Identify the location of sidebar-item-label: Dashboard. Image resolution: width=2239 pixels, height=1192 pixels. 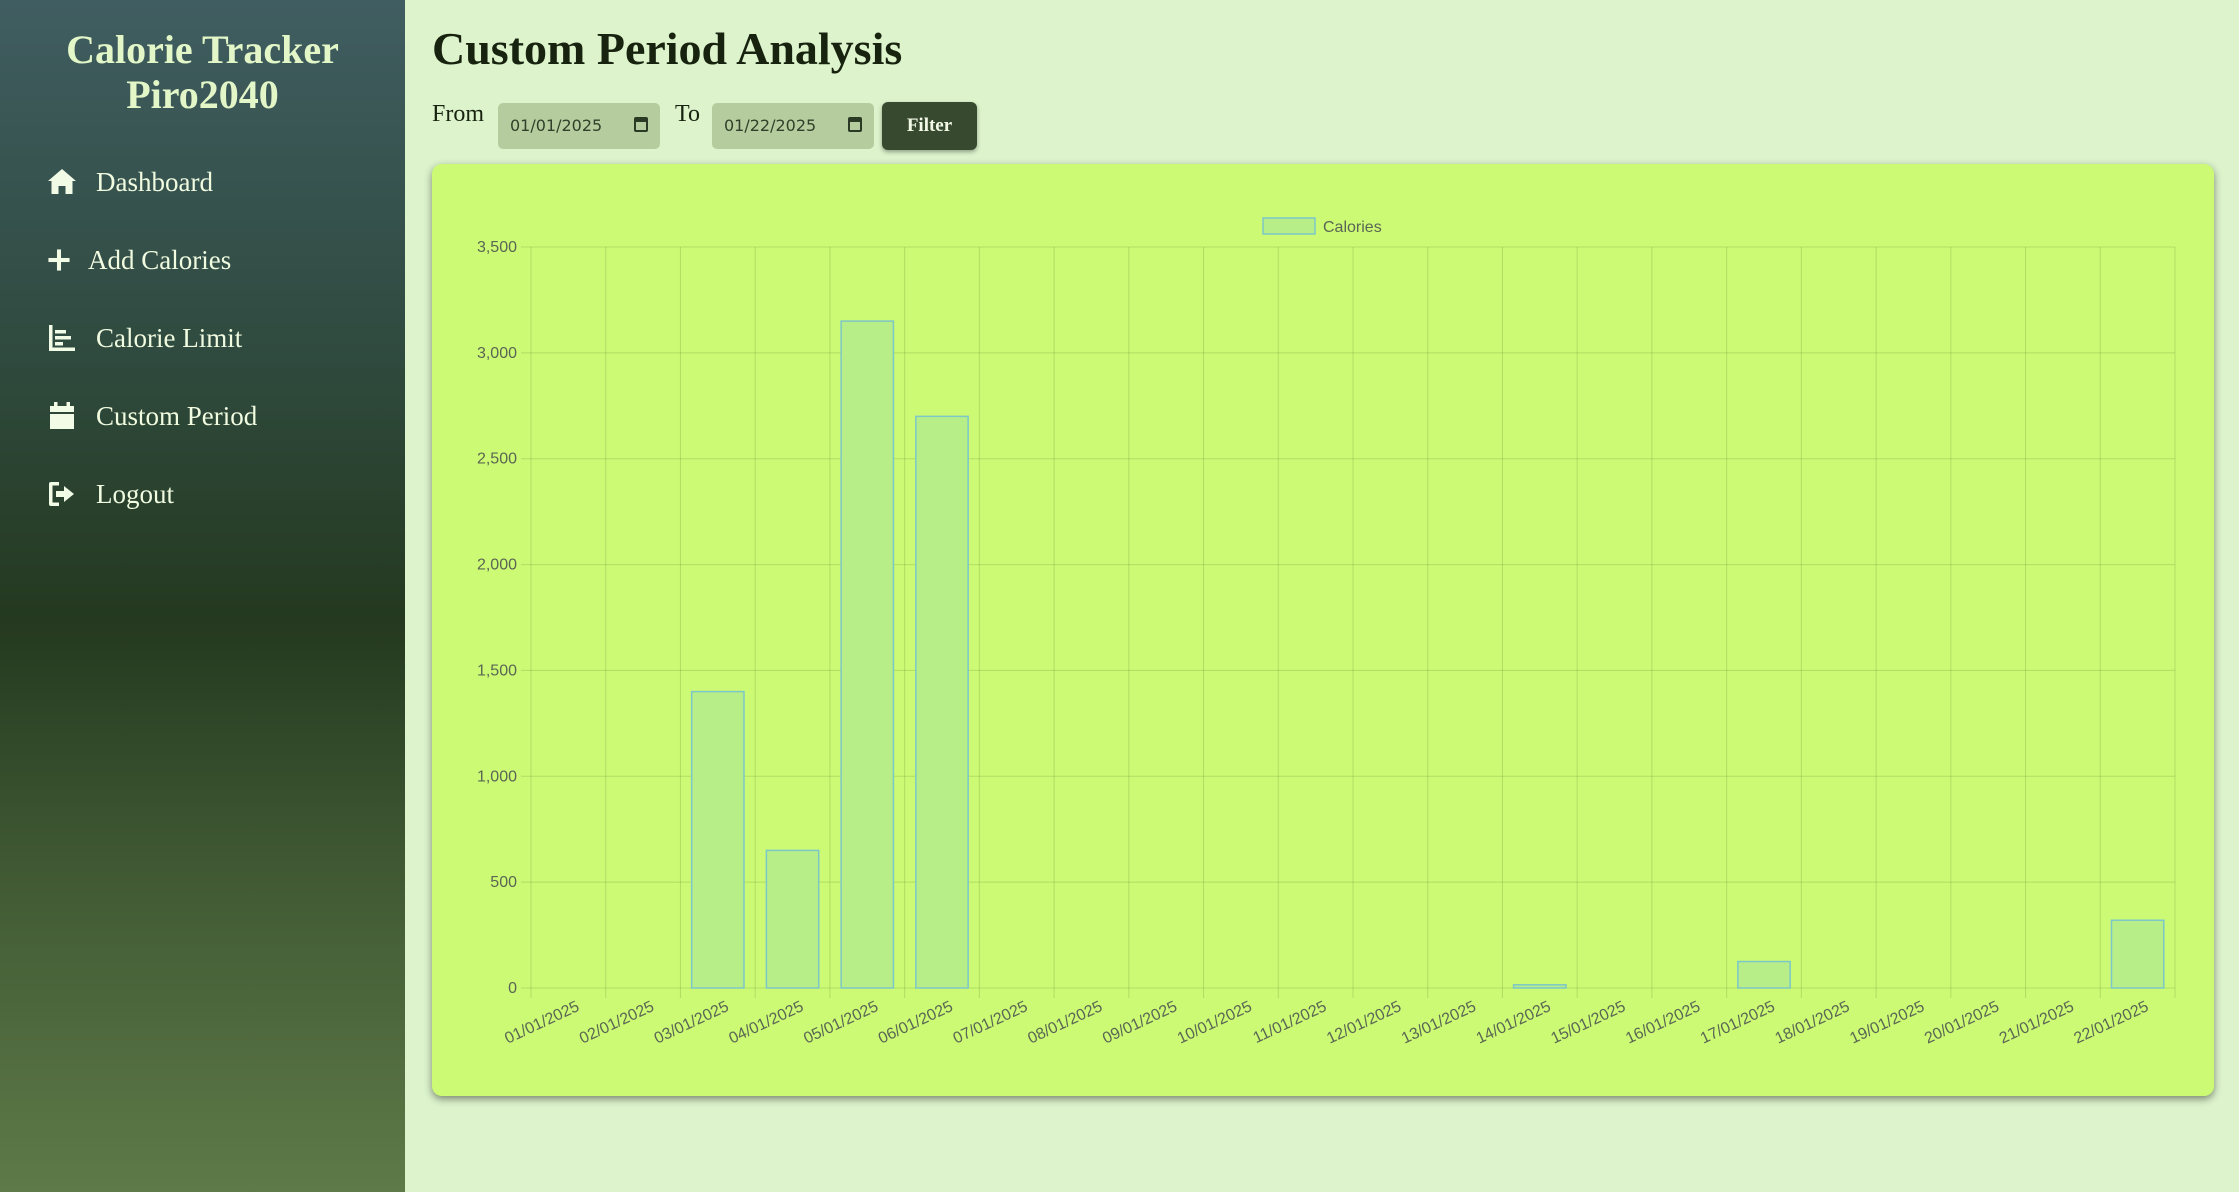
(154, 181).